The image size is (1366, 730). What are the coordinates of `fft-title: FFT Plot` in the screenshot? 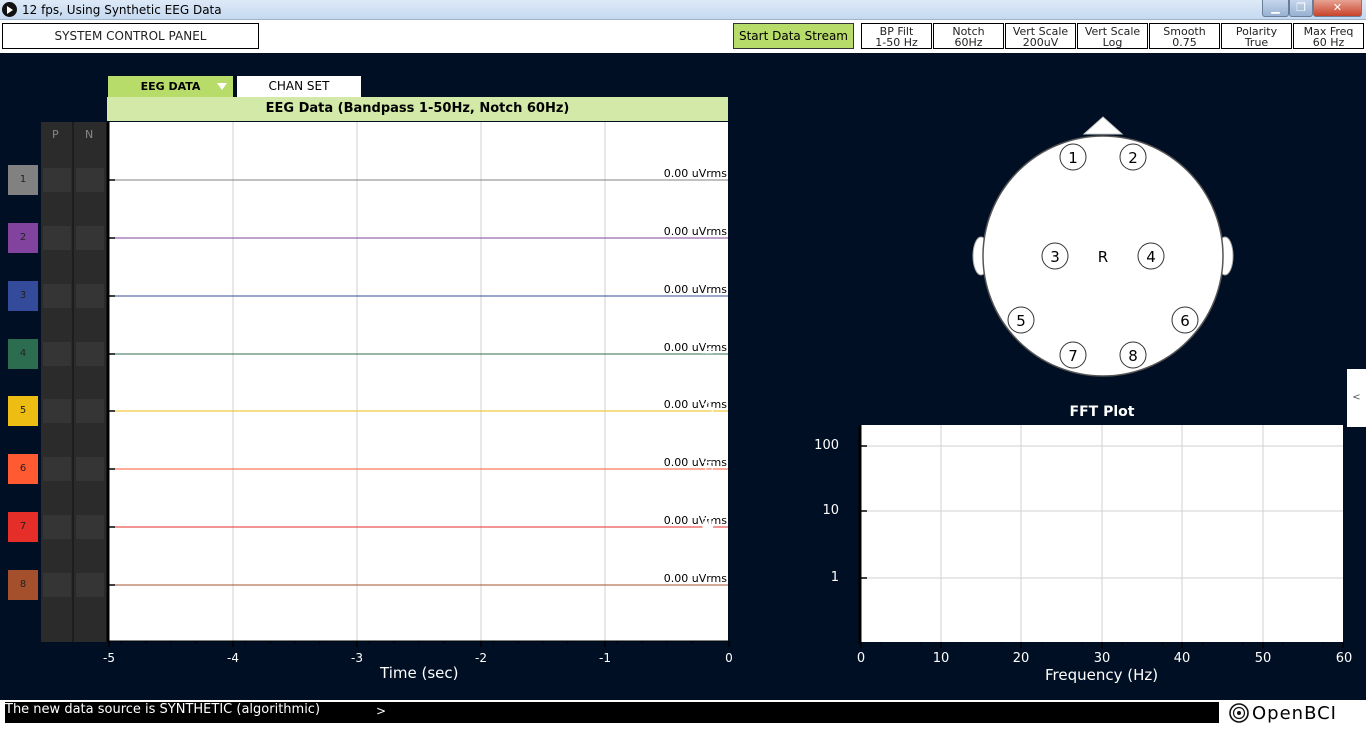 It's located at (1102, 412).